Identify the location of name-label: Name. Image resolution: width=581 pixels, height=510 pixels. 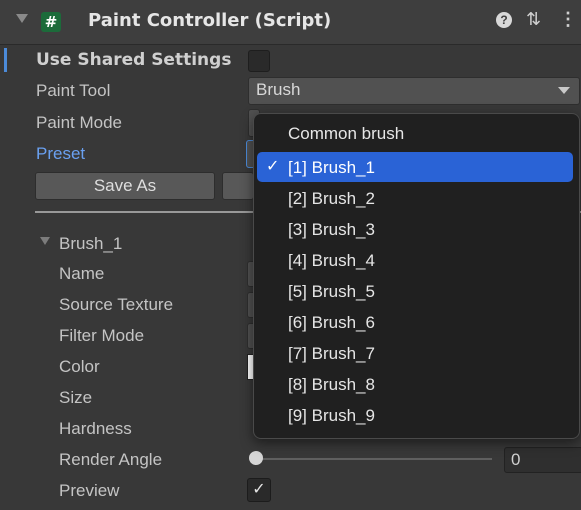
(82, 273).